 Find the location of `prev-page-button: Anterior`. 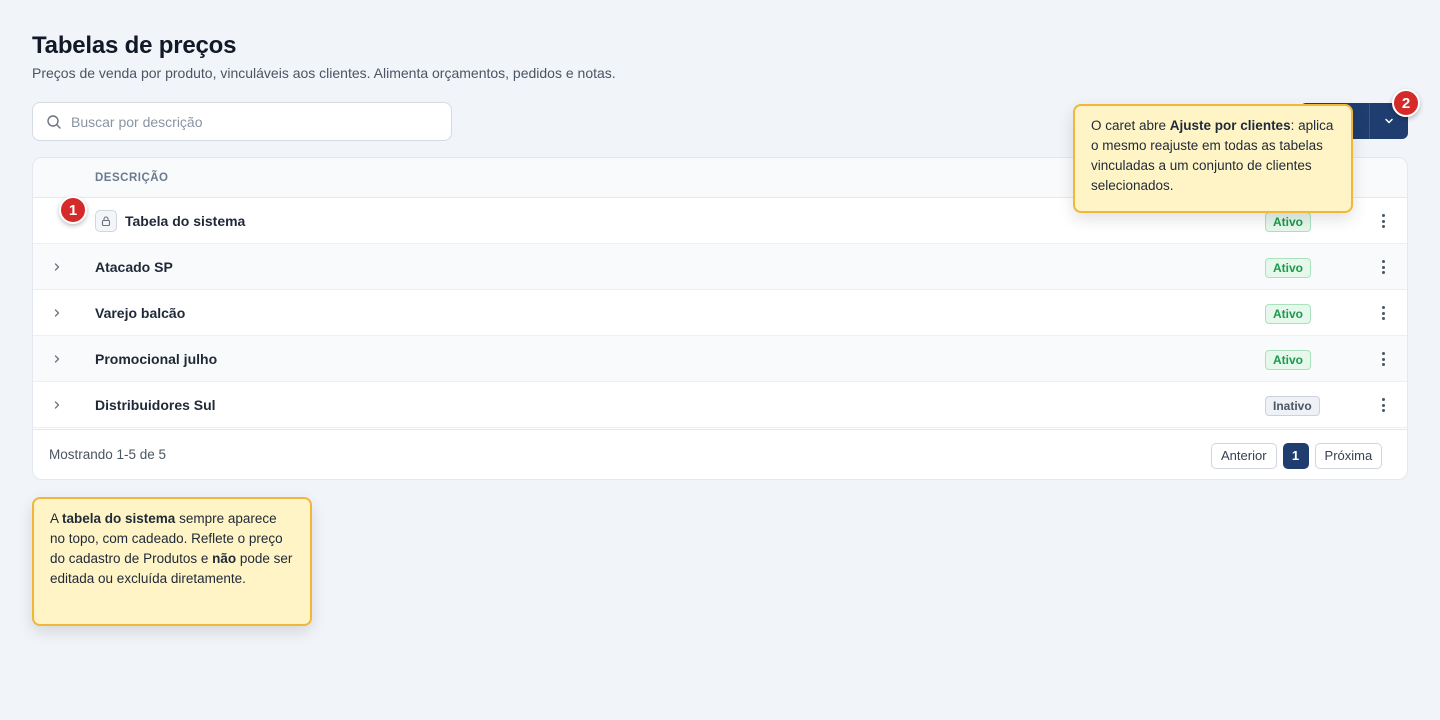

prev-page-button: Anterior is located at coordinates (1244, 456).